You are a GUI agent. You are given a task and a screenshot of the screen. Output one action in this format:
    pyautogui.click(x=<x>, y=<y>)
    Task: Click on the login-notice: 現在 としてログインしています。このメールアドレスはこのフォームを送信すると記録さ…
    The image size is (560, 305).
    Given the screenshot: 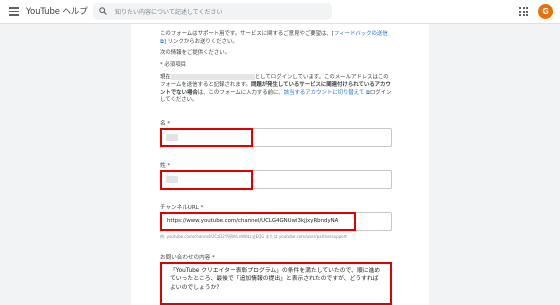 What is the action you would take?
    pyautogui.click(x=276, y=89)
    